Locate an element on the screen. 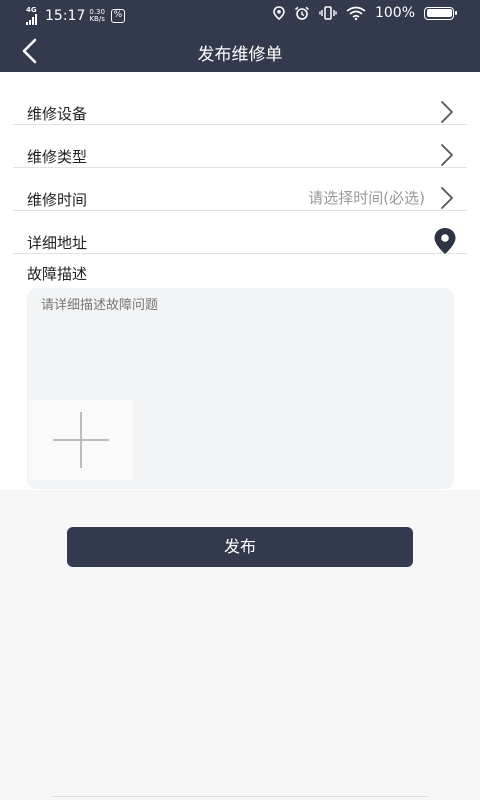 This screenshot has height=800, width=480. vibrate-icon is located at coordinates (328, 13).